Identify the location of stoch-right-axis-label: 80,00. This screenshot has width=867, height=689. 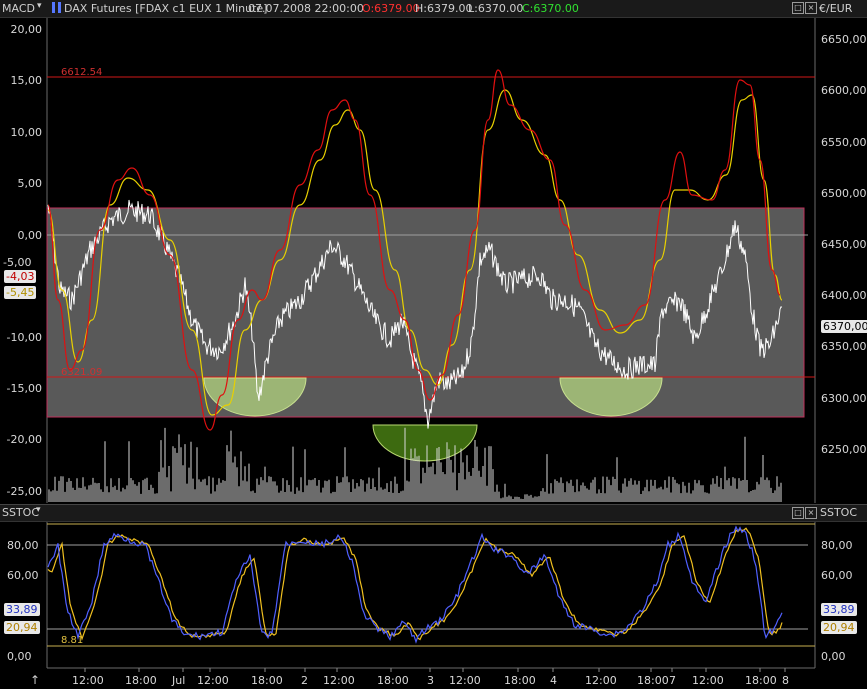
(837, 545).